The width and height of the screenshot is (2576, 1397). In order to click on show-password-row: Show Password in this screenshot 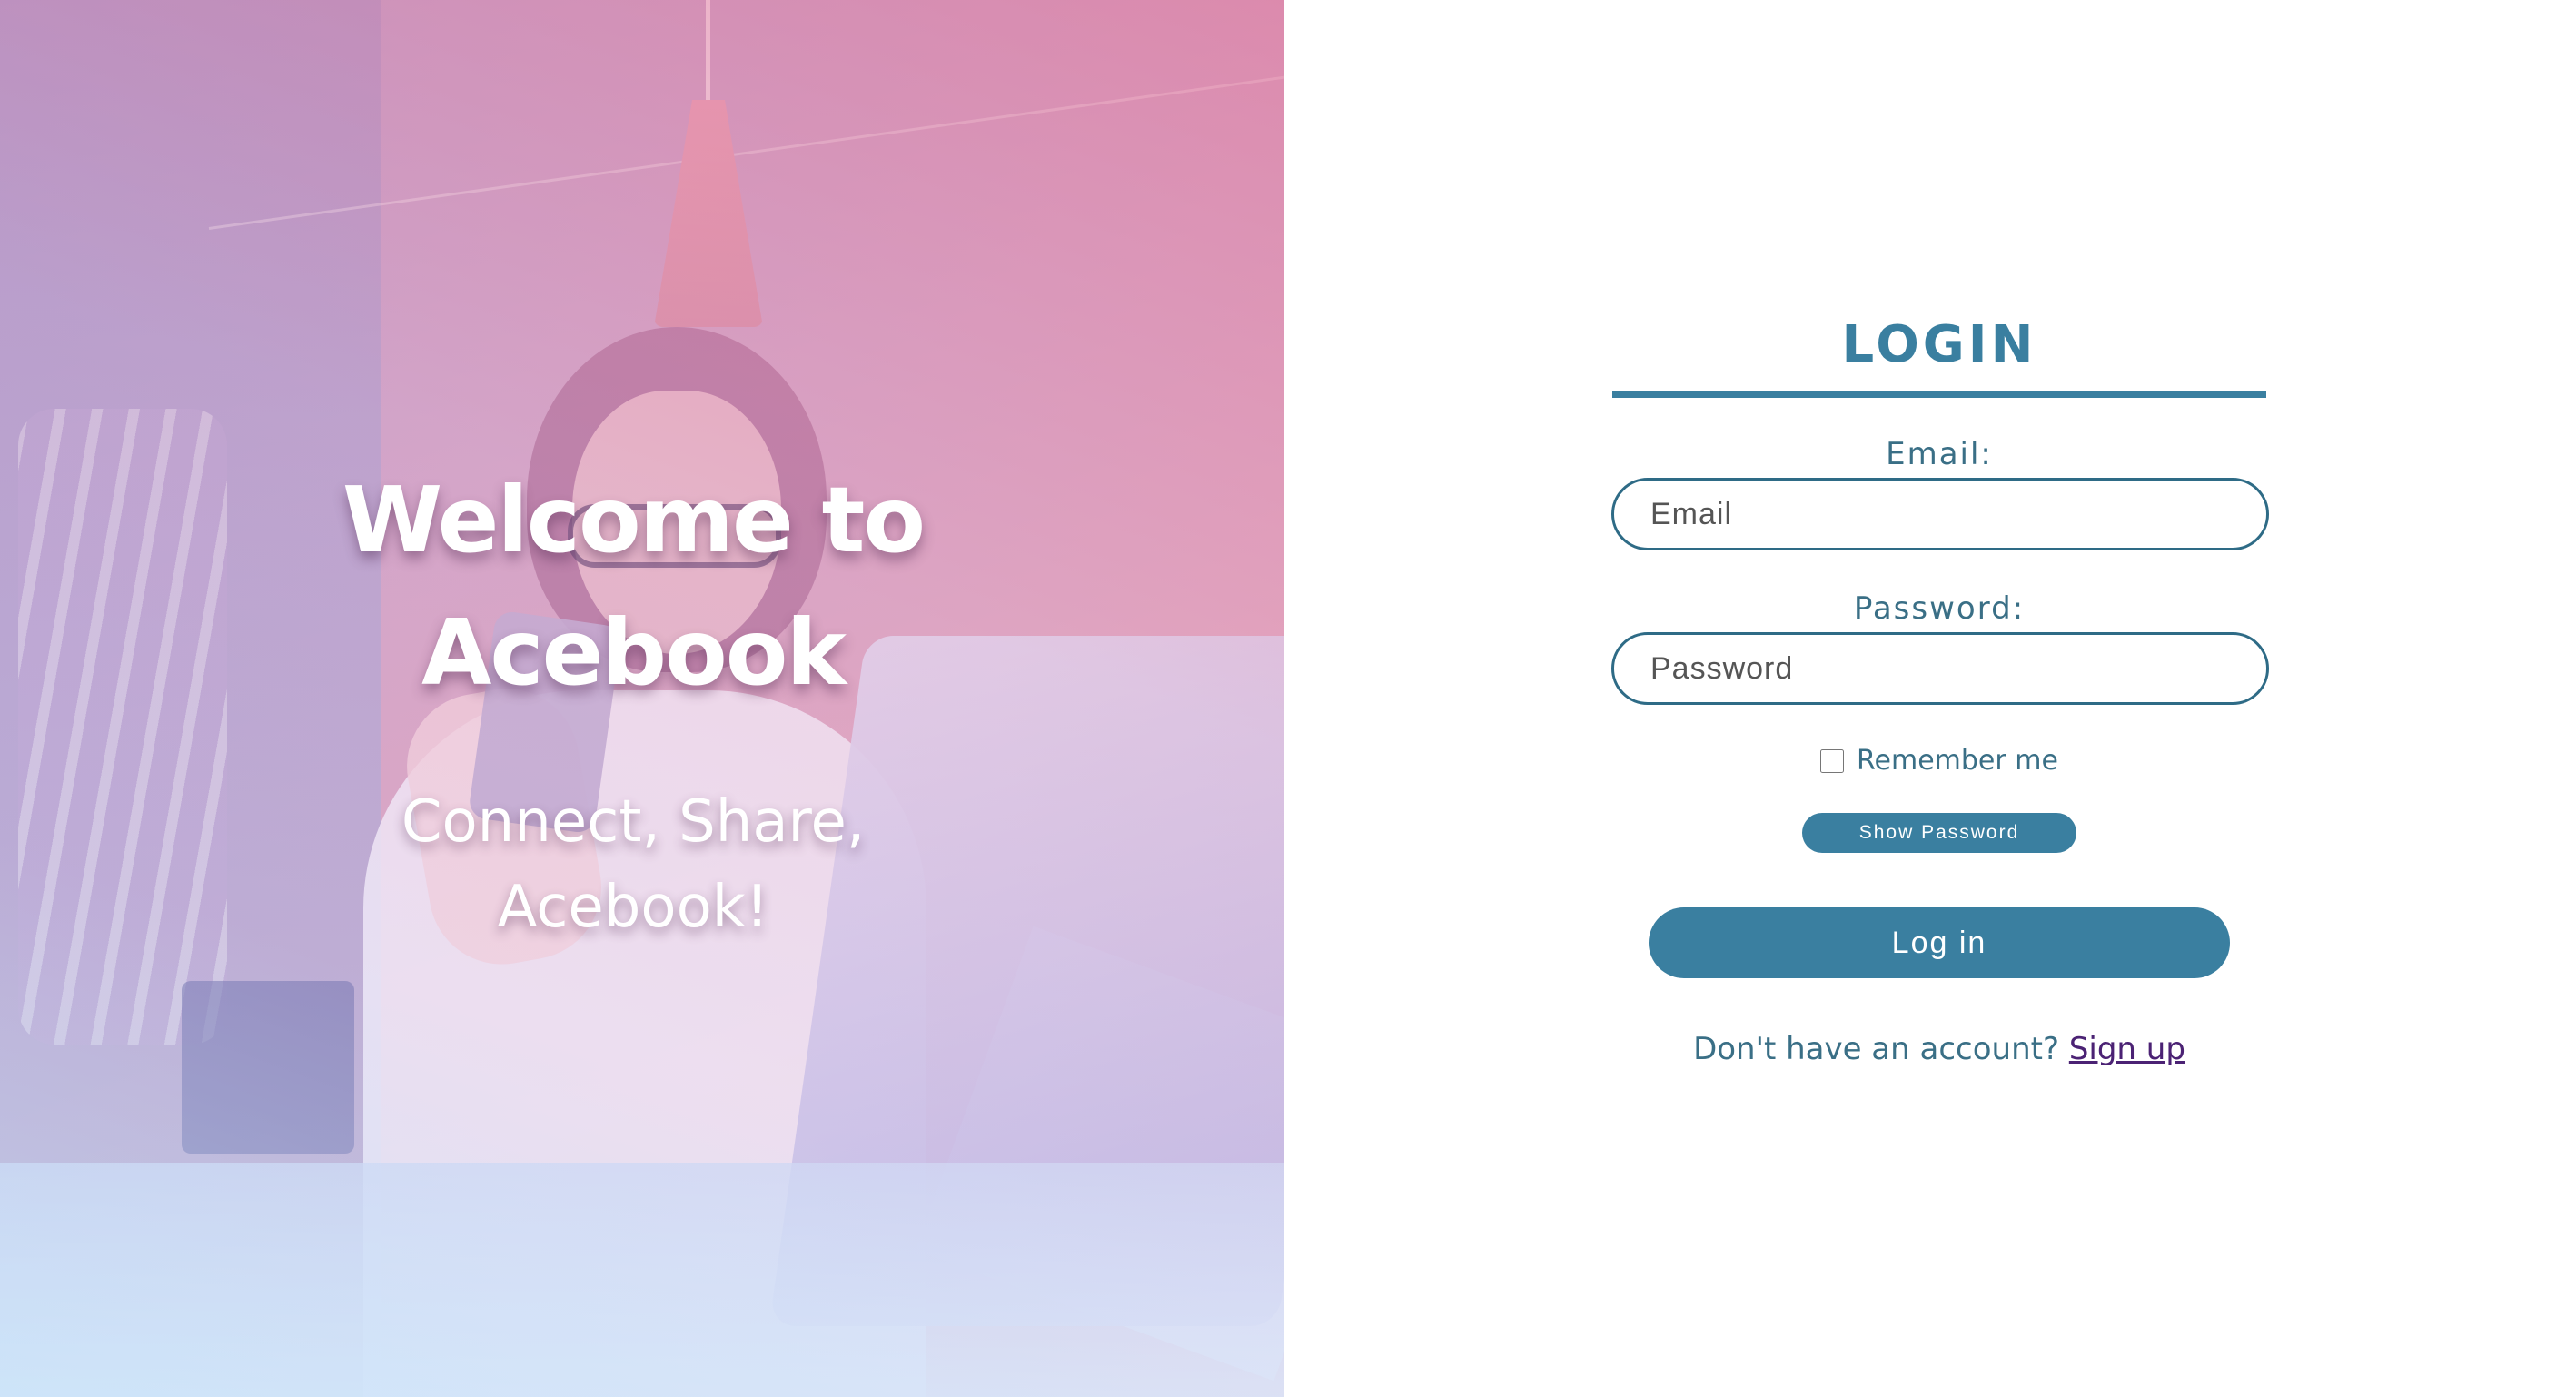, I will do `click(1939, 833)`.